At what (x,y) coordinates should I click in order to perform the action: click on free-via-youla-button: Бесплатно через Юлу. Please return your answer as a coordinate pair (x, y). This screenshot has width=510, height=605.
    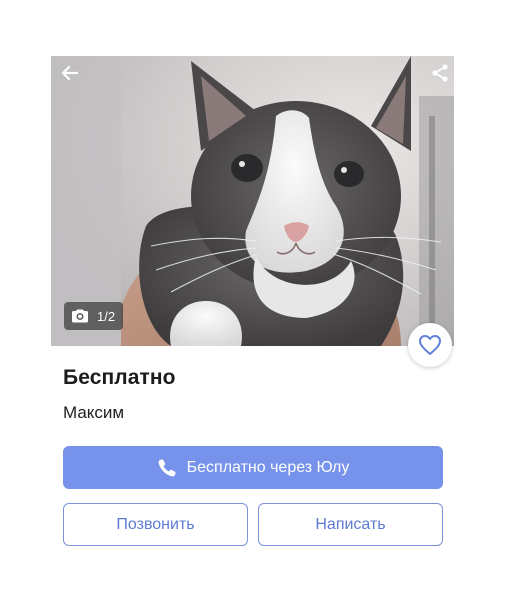
    Looking at the image, I should click on (253, 467).